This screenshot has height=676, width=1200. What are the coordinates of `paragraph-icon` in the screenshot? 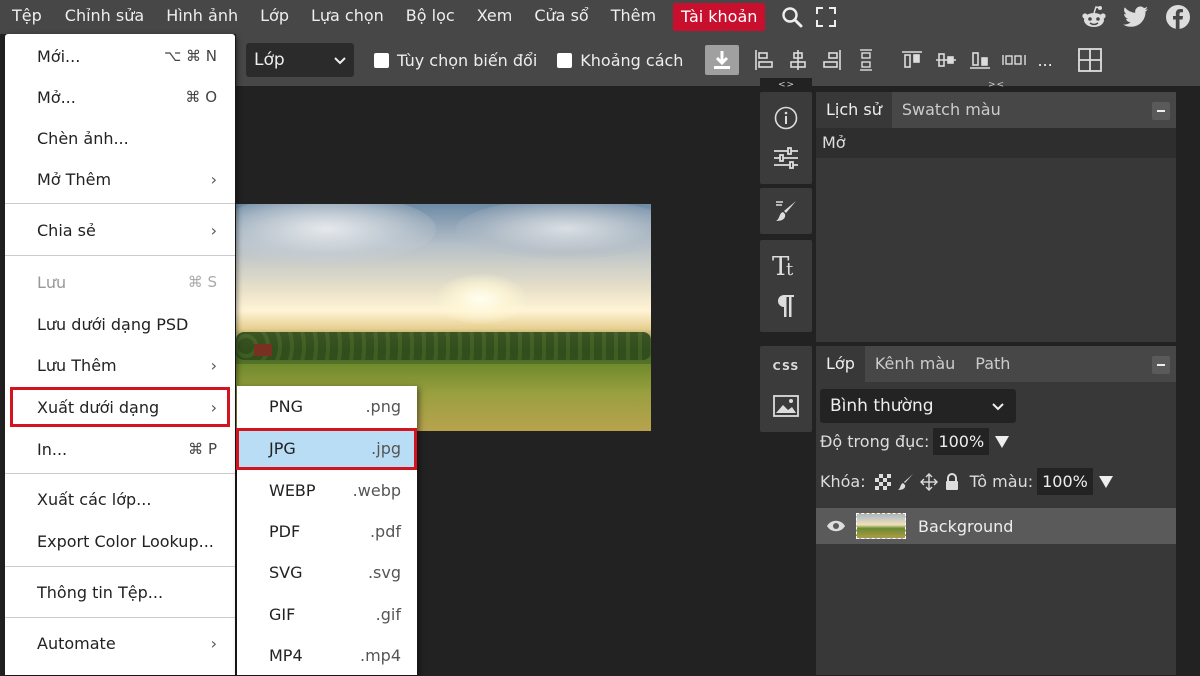 It's located at (786, 306).